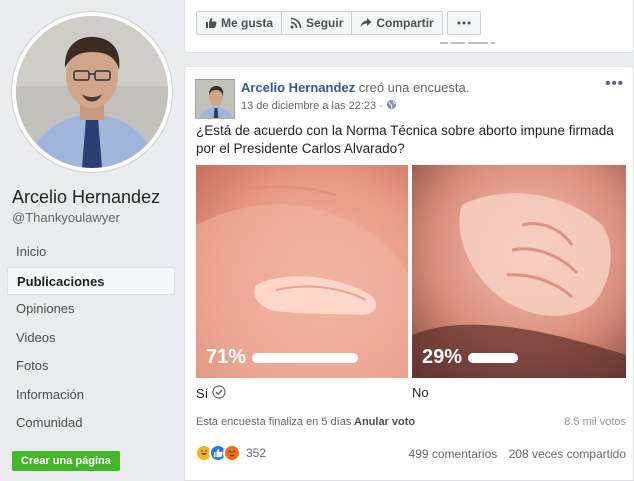 This screenshot has width=634, height=481. What do you see at coordinates (91, 395) in the screenshot?
I see `nav-item-informacion: Información` at bounding box center [91, 395].